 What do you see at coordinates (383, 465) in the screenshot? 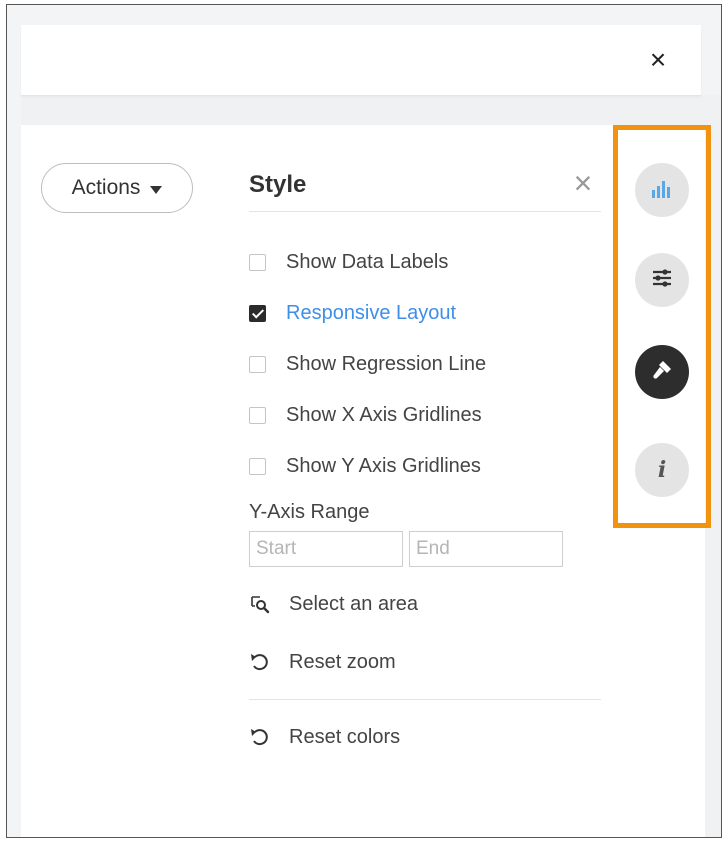
I see `option-label: Show Y Axis Gridlines` at bounding box center [383, 465].